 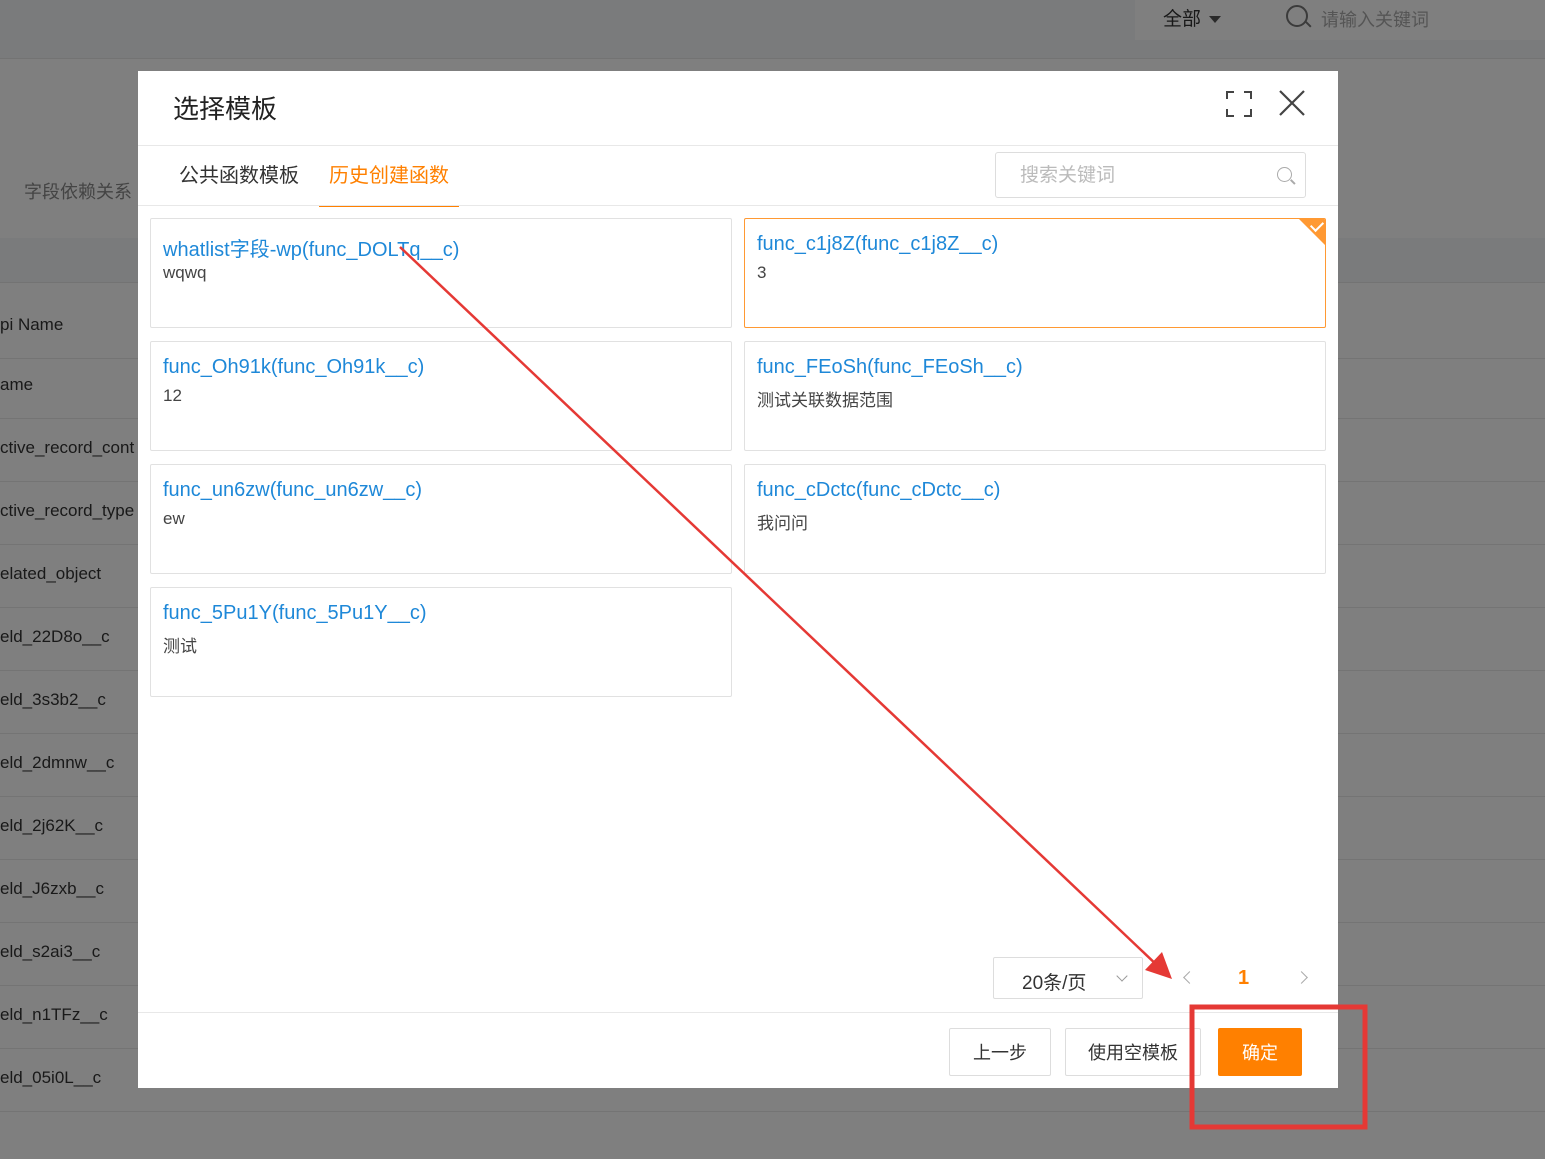 I want to click on use-empty-template-button: 使用空模板, so click(x=1133, y=1052).